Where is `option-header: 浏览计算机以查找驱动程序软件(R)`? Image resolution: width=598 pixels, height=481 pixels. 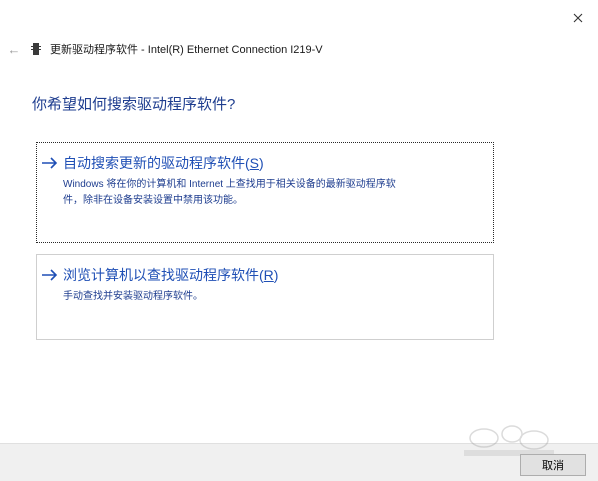 option-header: 浏览计算机以查找驱动程序软件(R) is located at coordinates (159, 275).